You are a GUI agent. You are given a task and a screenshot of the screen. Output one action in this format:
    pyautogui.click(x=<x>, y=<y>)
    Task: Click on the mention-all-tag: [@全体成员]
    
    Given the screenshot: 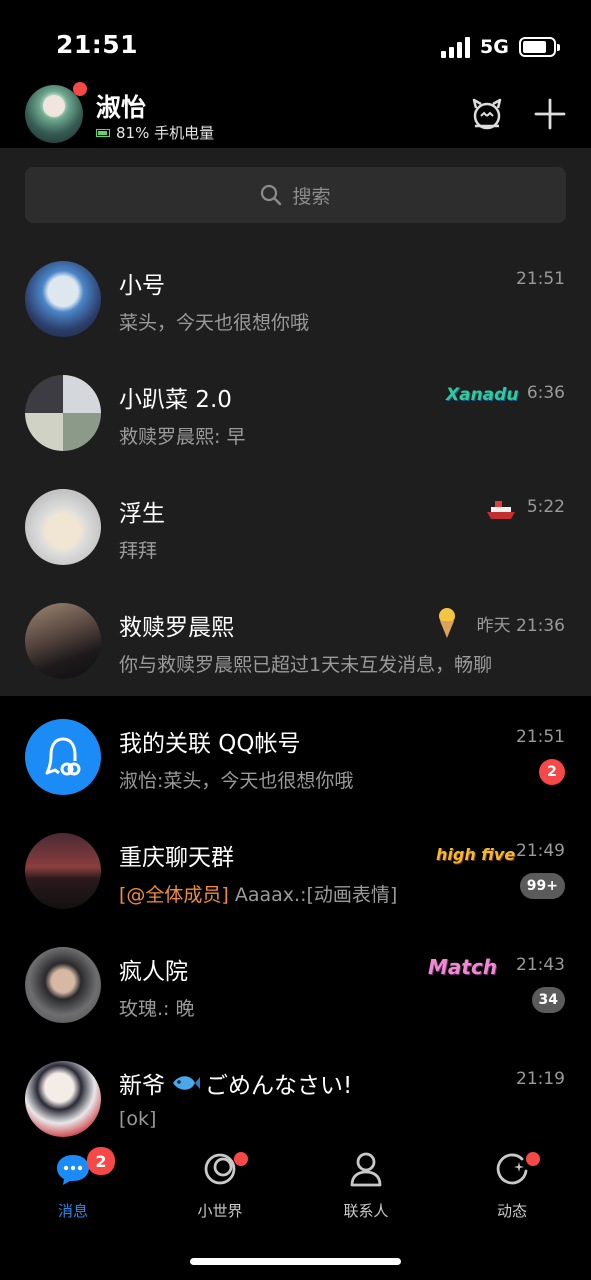 What is the action you would take?
    pyautogui.click(x=174, y=895)
    